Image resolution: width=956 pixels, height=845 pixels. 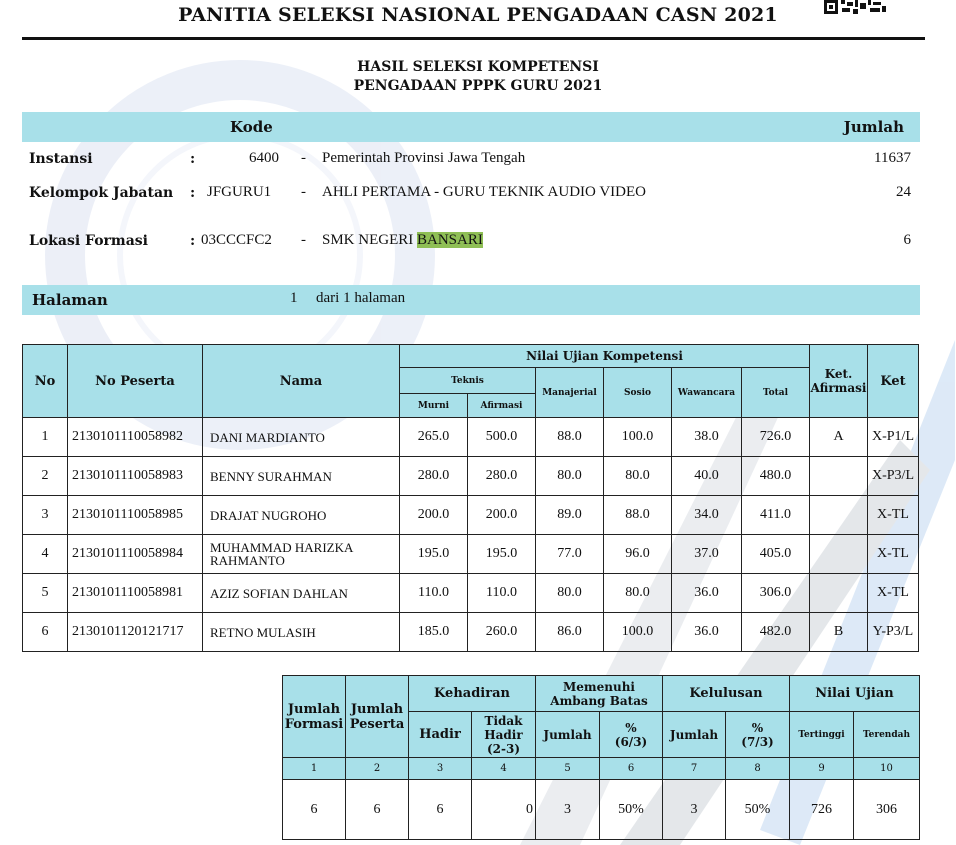 I want to click on col-header-teknis: Teknis, so click(x=467, y=380).